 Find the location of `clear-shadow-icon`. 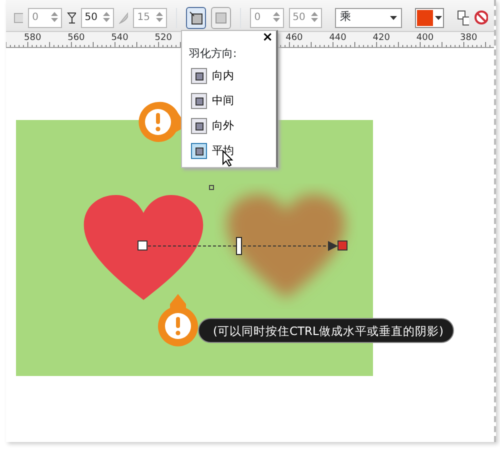

clear-shadow-icon is located at coordinates (481, 17).